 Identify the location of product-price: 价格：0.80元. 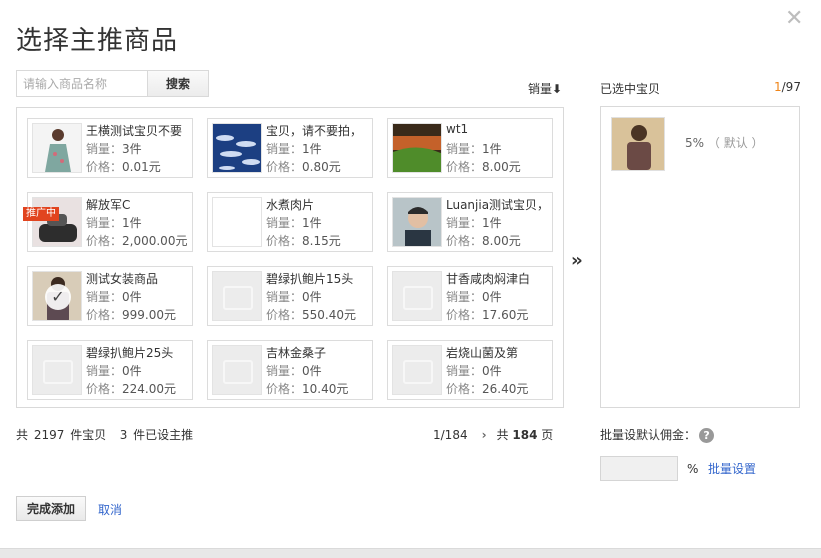
(303, 166).